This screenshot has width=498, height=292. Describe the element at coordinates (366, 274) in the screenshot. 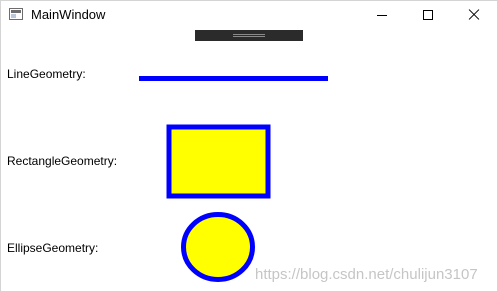

I see `watermark-text: https://blog.csdn.net/chulijun3107` at that location.